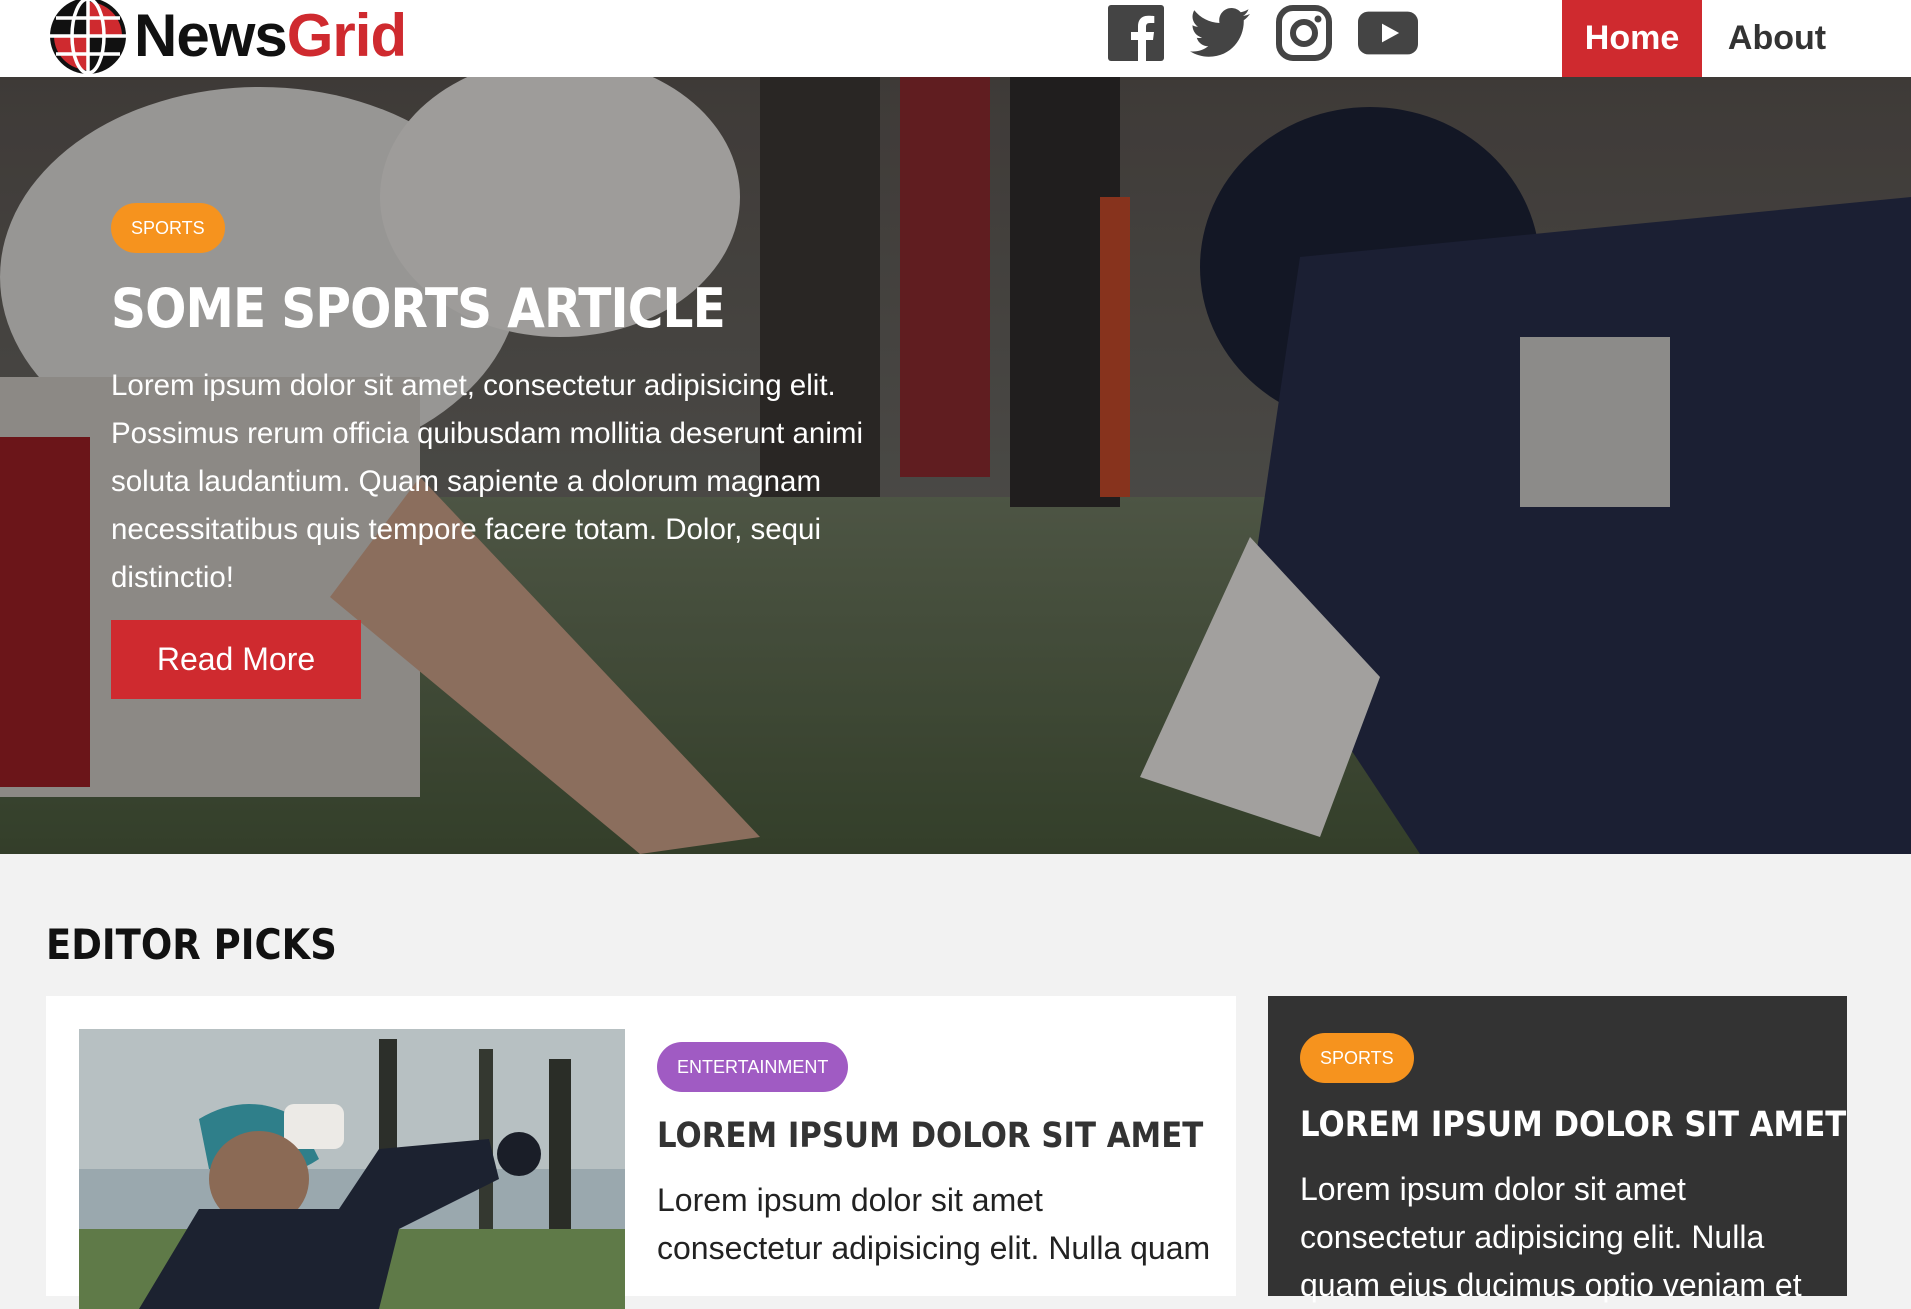 The image size is (1911, 1309). Describe the element at coordinates (352, 1169) in the screenshot. I see `card-image-vr` at that location.